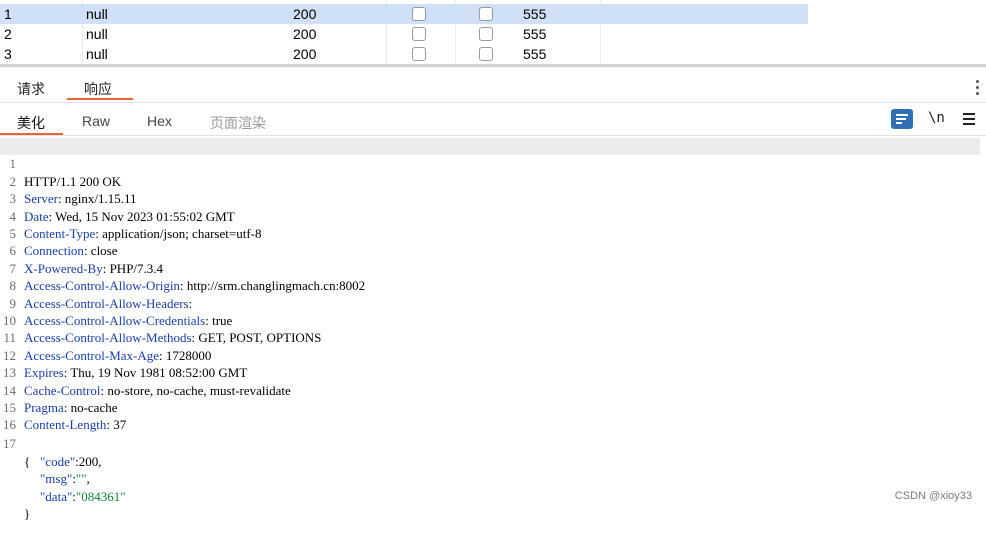 This screenshot has width=986, height=540. Describe the element at coordinates (31, 89) in the screenshot. I see `tab-request: 请求` at that location.